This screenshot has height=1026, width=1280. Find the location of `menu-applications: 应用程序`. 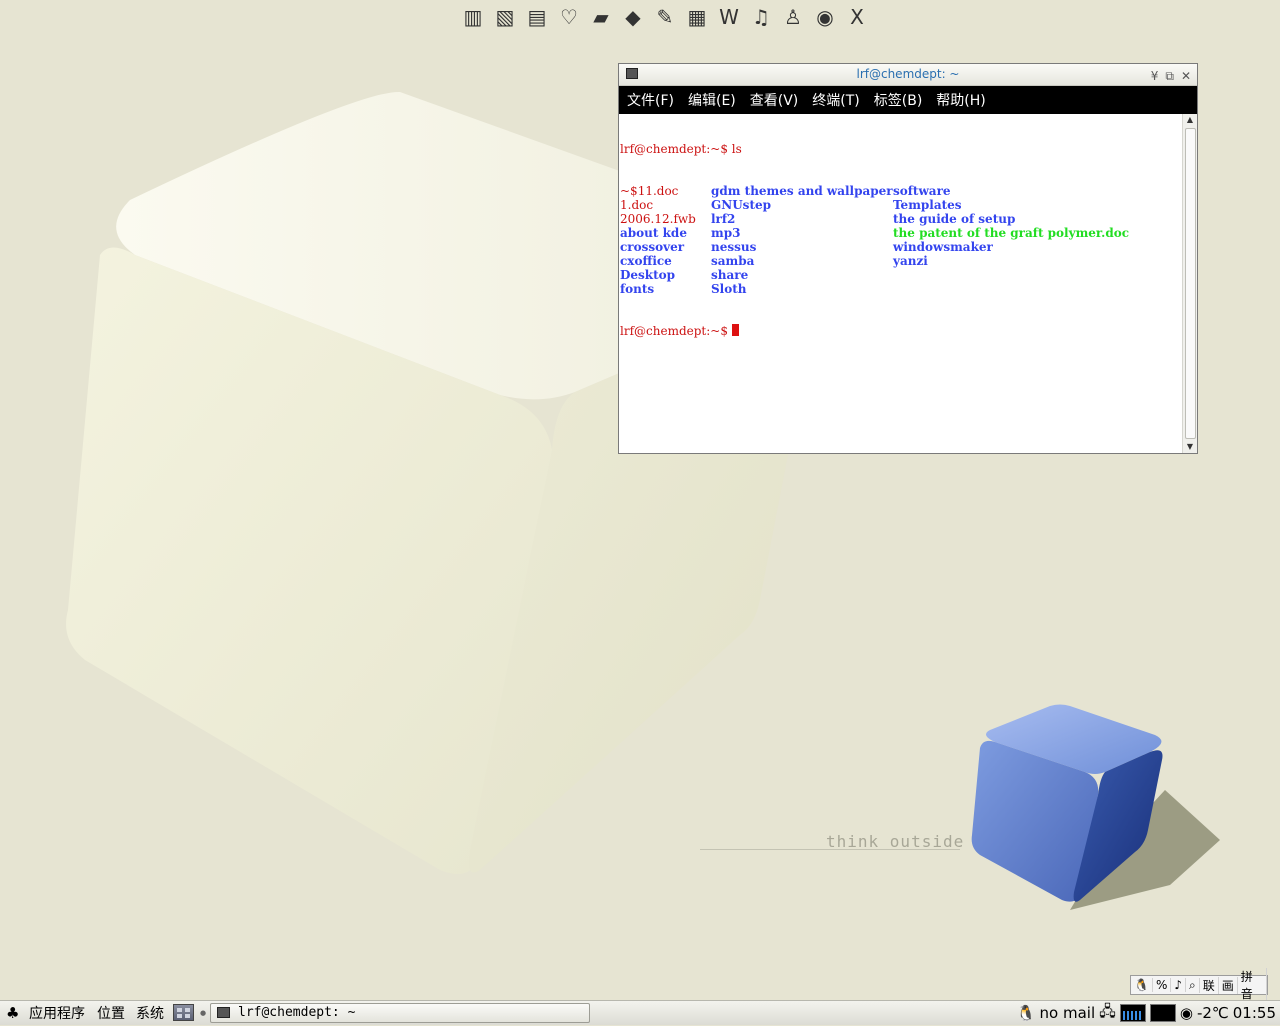

menu-applications: 应用程序 is located at coordinates (57, 1013).